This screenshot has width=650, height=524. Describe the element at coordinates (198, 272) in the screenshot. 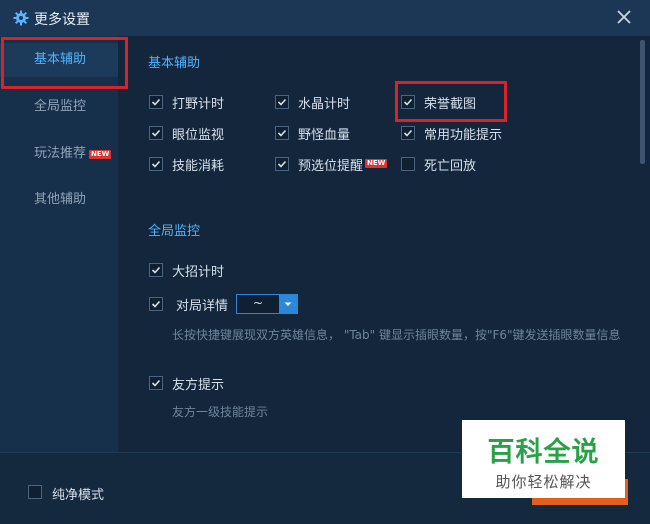

I see `option-label: 大招计时` at that location.